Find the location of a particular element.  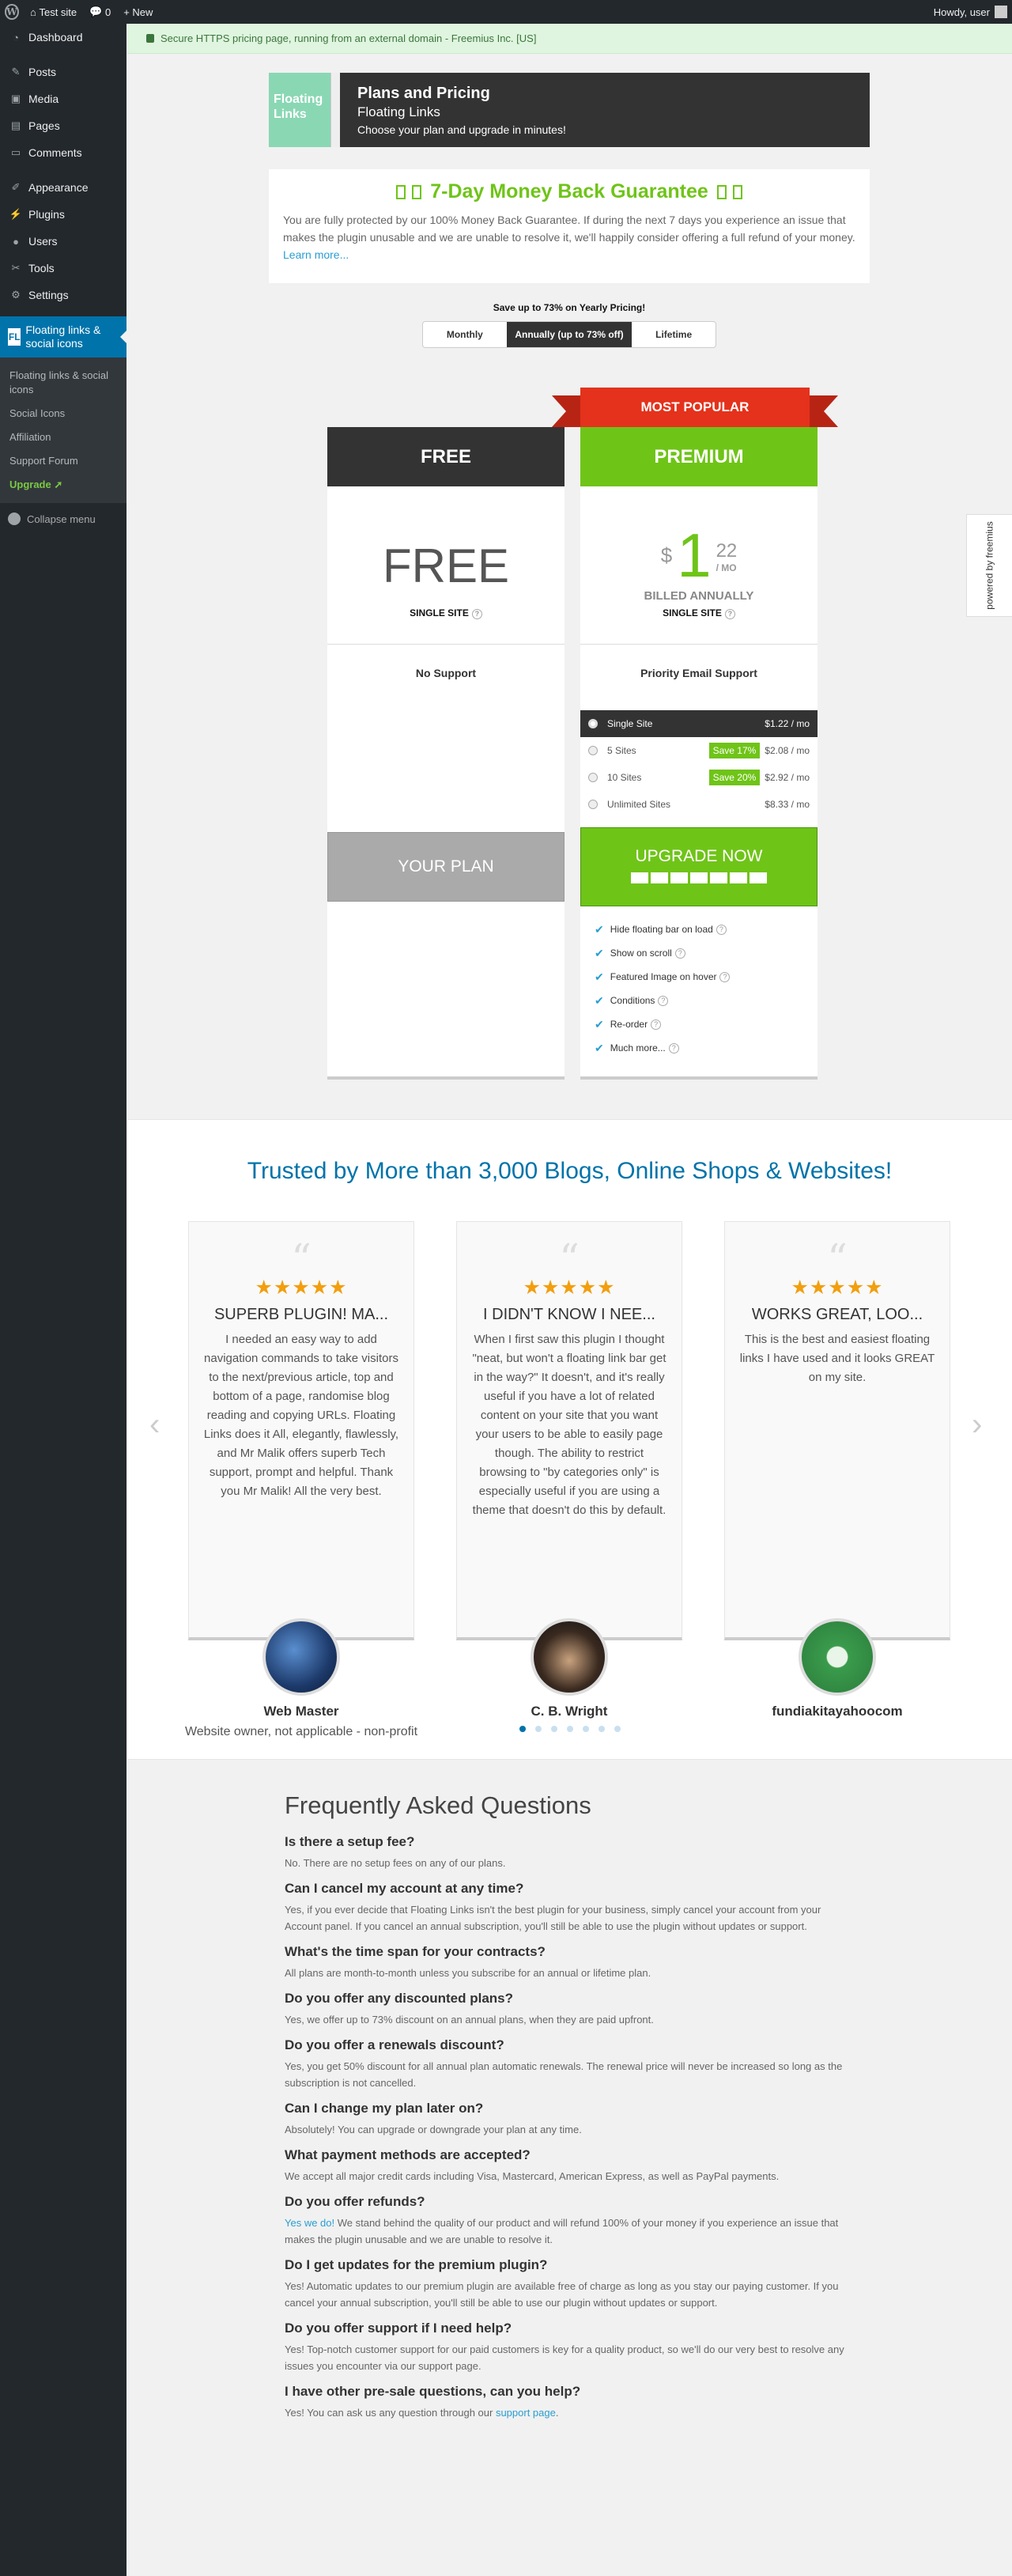

site-option-5: 5 Sites Save 17% $2.08 / mo is located at coordinates (699, 750).